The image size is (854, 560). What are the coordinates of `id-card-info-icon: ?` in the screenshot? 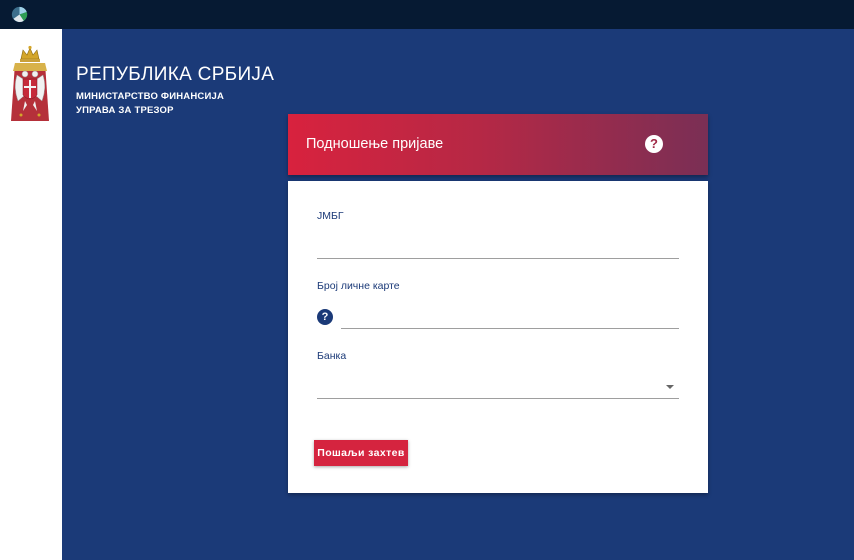 It's located at (325, 317).